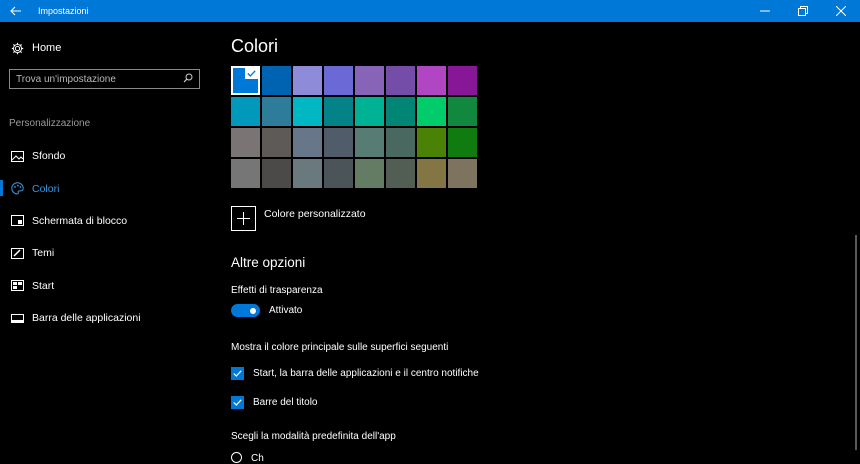 The width and height of the screenshot is (860, 464). I want to click on sidebar-item-start: Start, so click(105, 286).